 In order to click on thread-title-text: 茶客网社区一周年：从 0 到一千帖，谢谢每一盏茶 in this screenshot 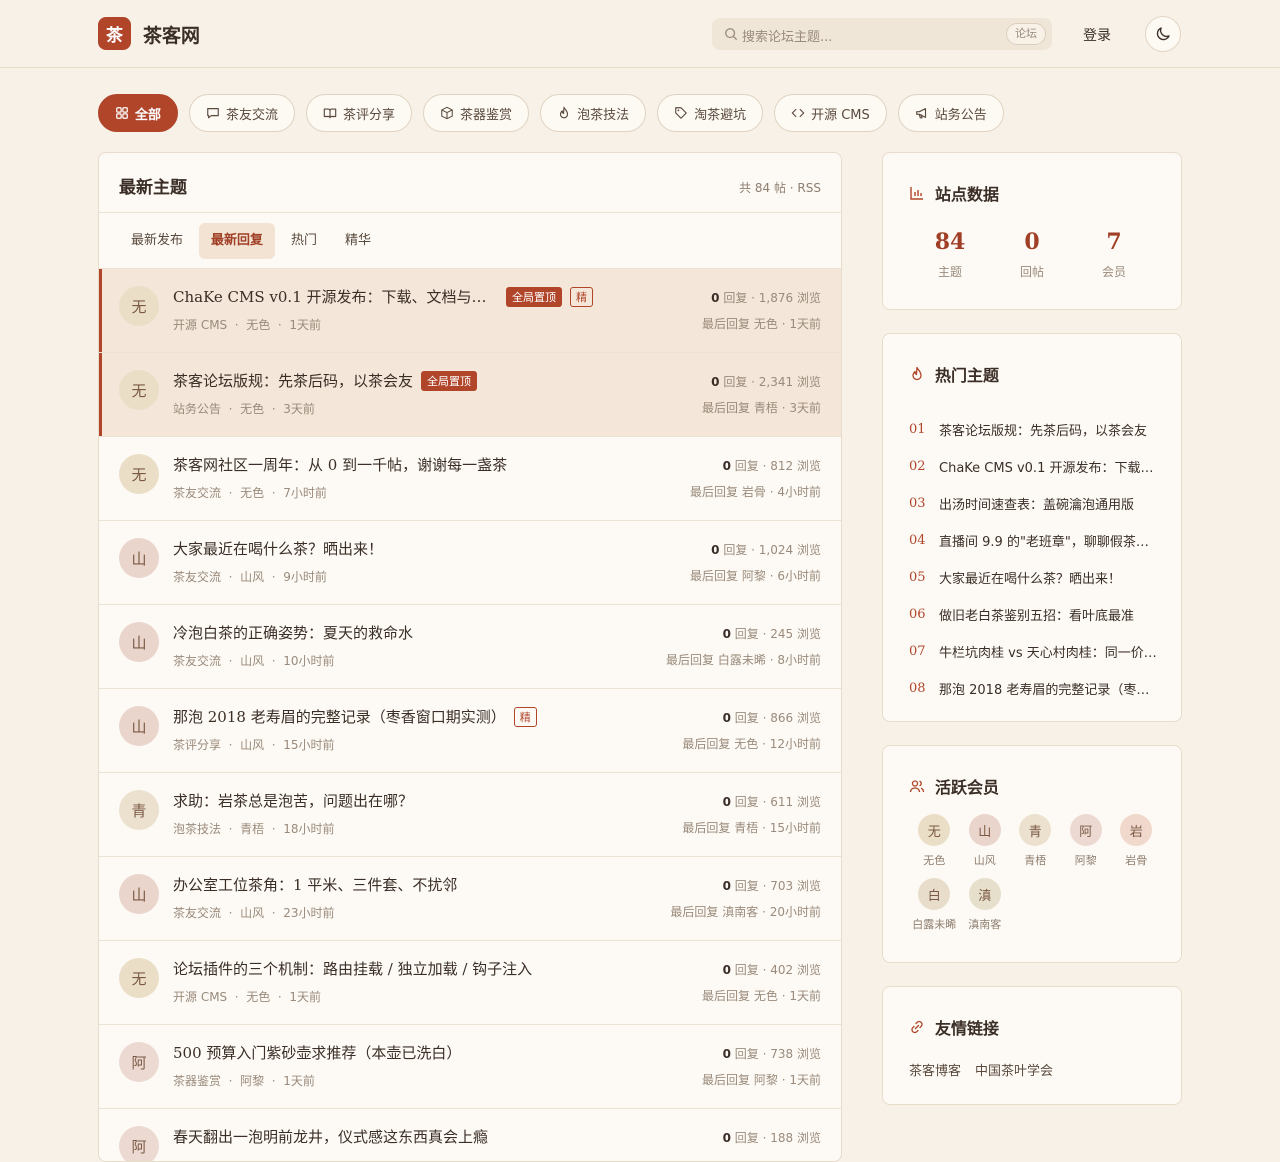, I will do `click(340, 464)`.